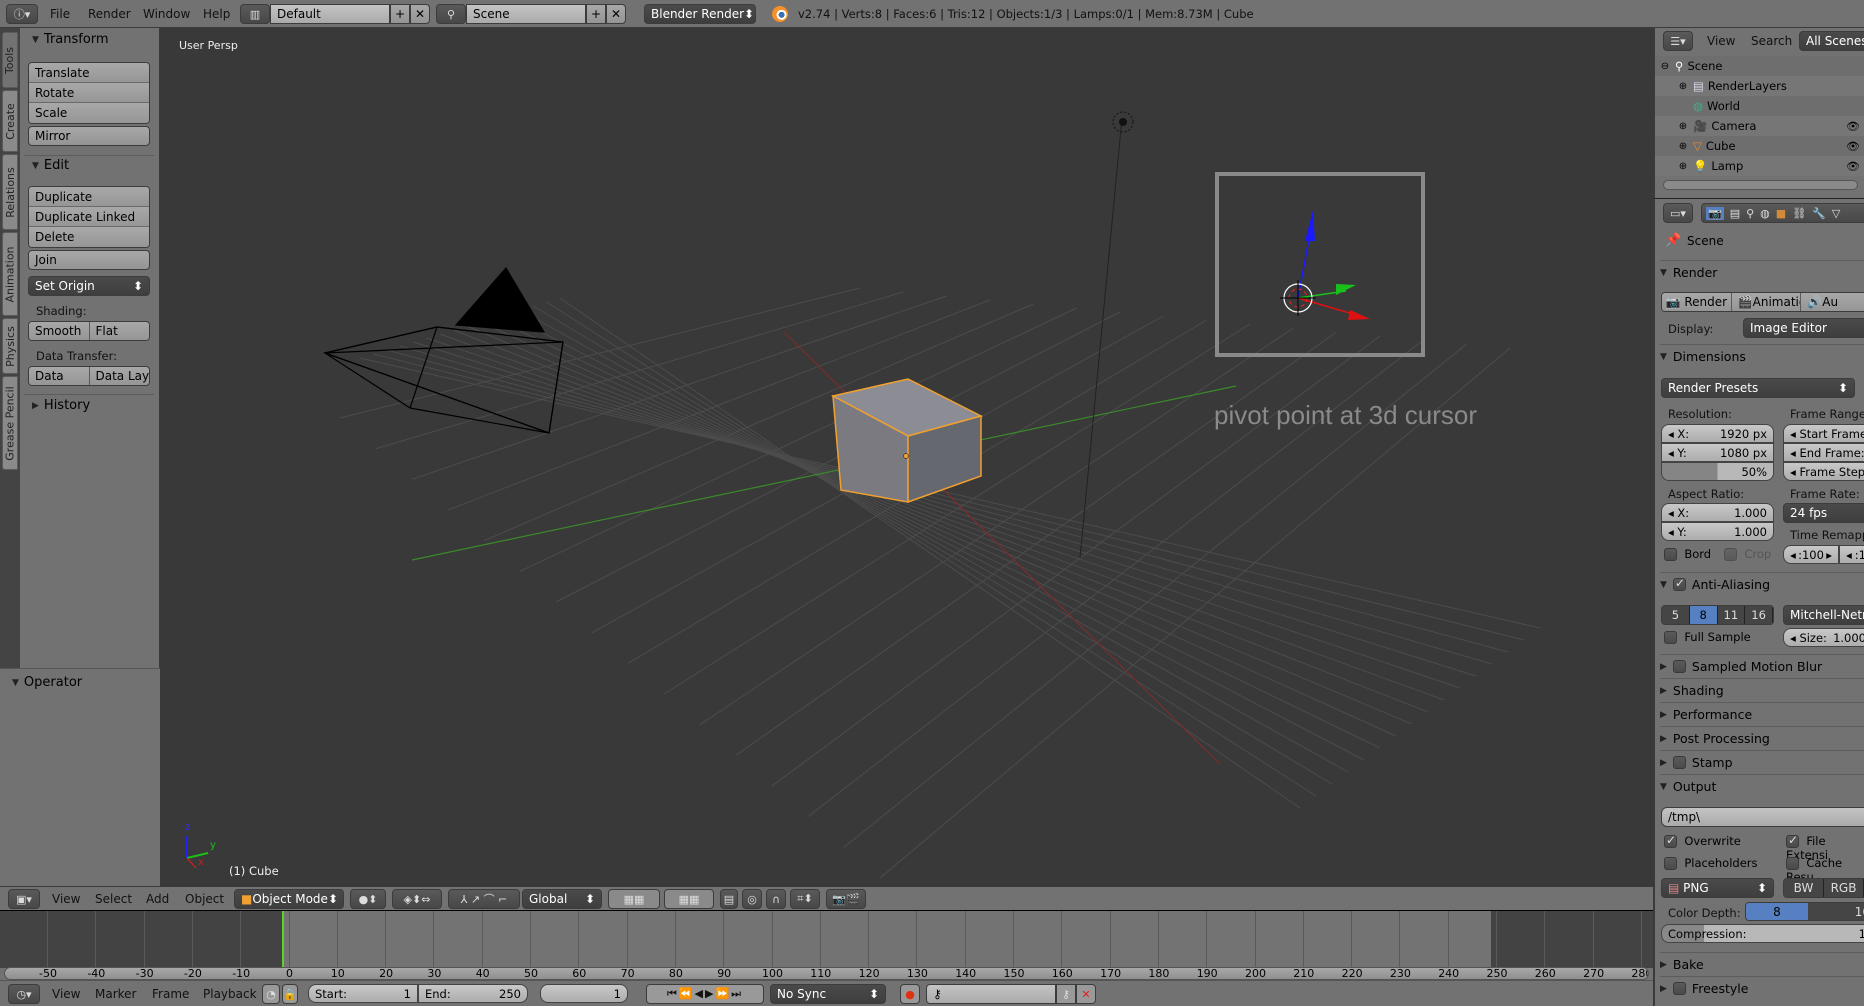 This screenshot has height=1006, width=1864. Describe the element at coordinates (1123, 122) in the screenshot. I see `lamp-object` at that location.